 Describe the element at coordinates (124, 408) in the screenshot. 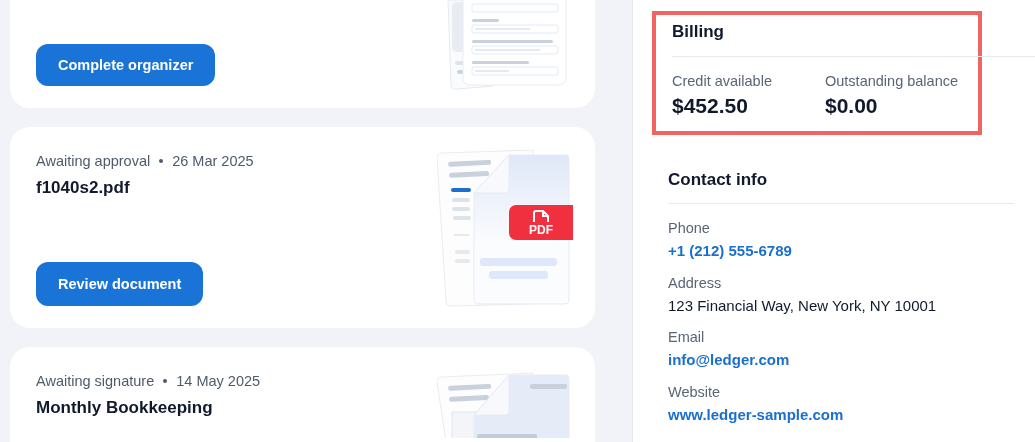

I see `document-title: Monthly Bookkeeping` at that location.